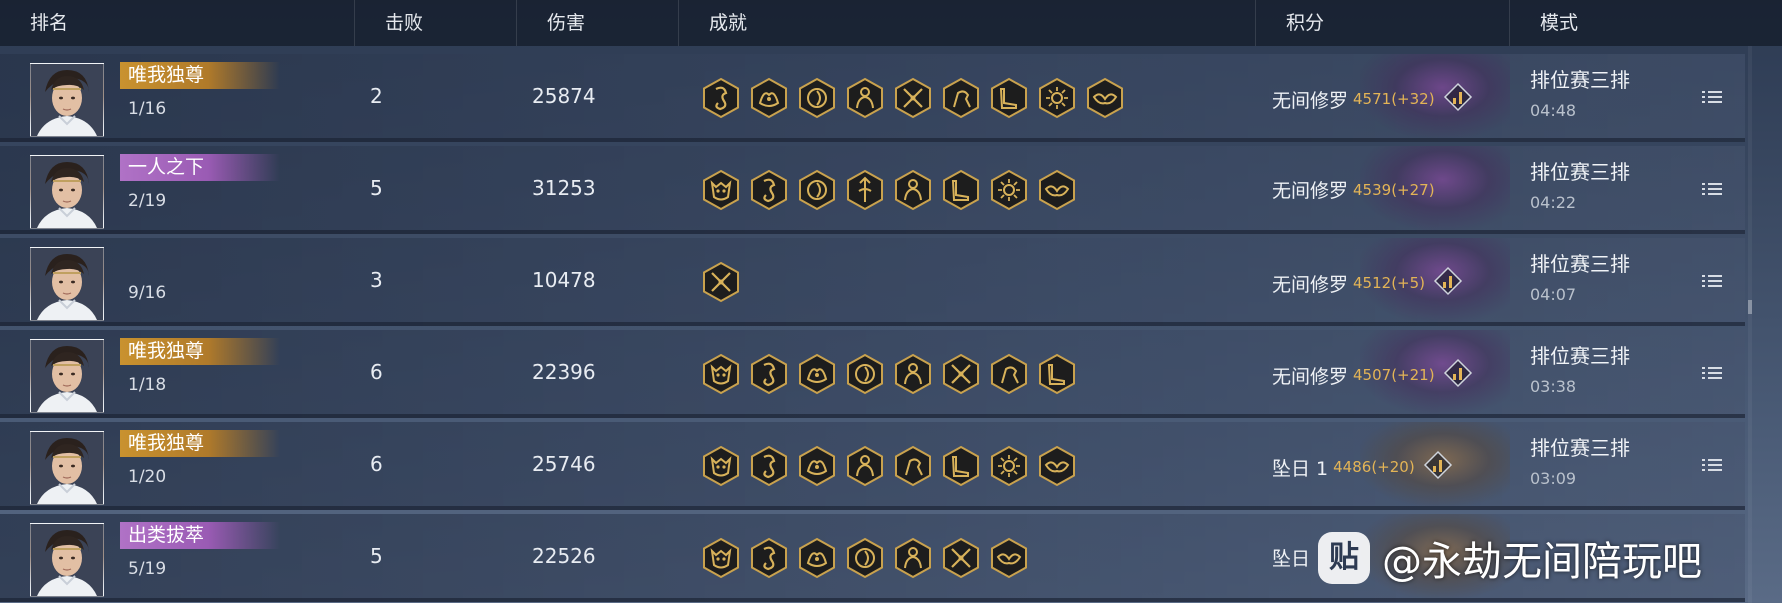 The height and width of the screenshot is (603, 1782). I want to click on score-area: 无间修罗 4507(+21), so click(1372, 374).